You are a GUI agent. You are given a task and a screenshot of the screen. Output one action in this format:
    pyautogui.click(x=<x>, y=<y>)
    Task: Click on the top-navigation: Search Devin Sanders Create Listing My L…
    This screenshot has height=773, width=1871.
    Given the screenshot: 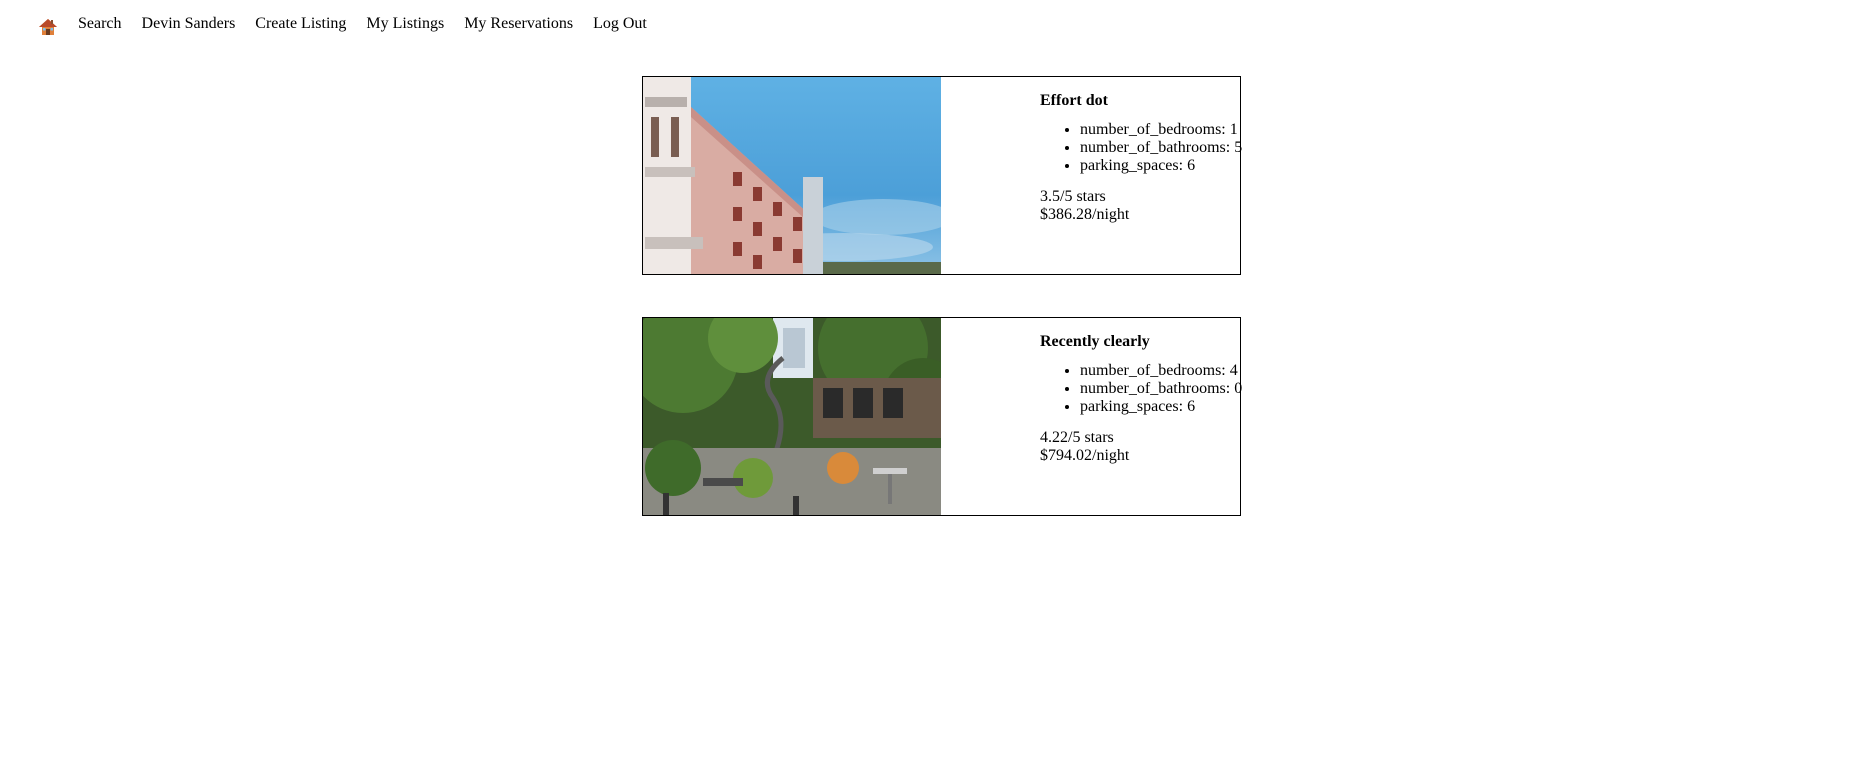 What is the action you would take?
    pyautogui.click(x=352, y=24)
    